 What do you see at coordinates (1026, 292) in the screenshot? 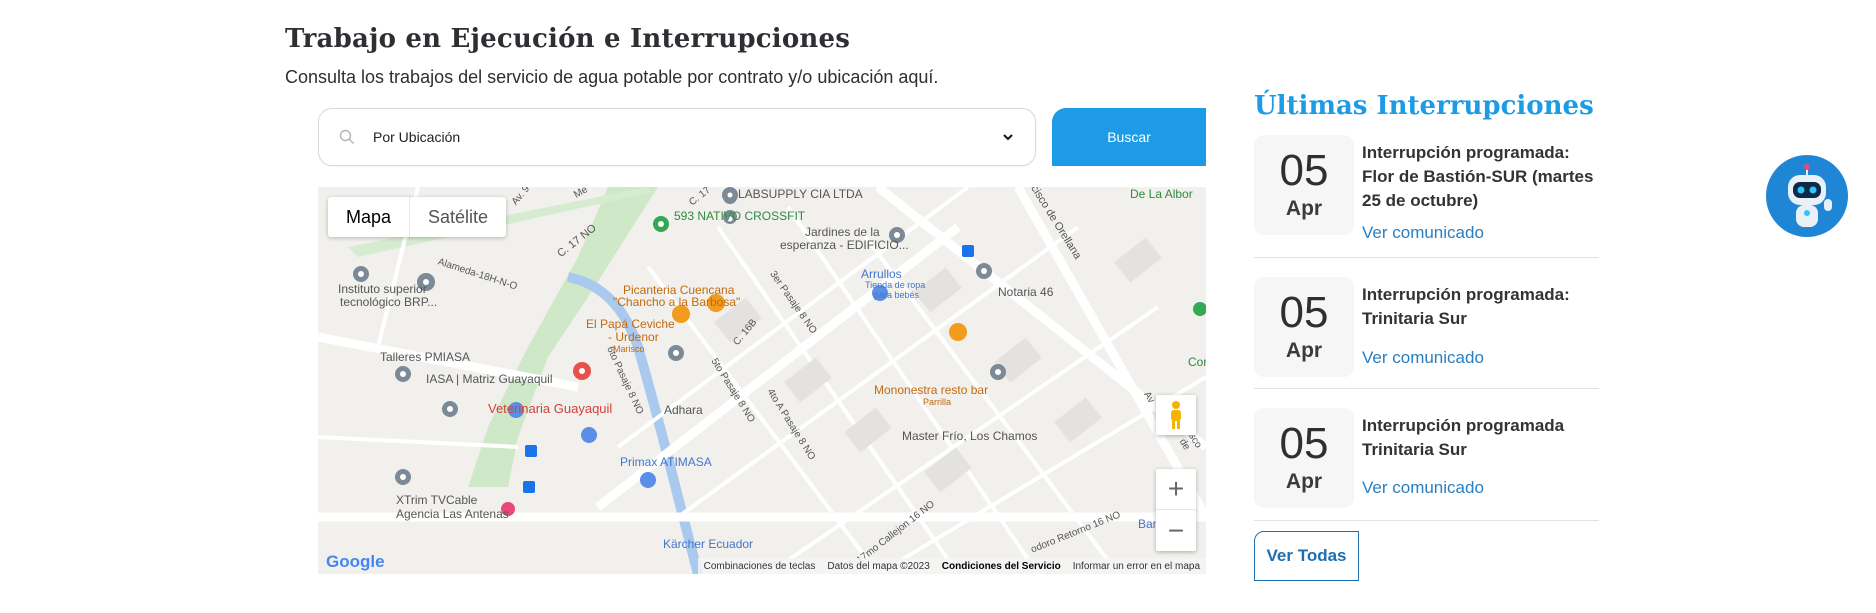
I see `map-label: Notaria 46` at bounding box center [1026, 292].